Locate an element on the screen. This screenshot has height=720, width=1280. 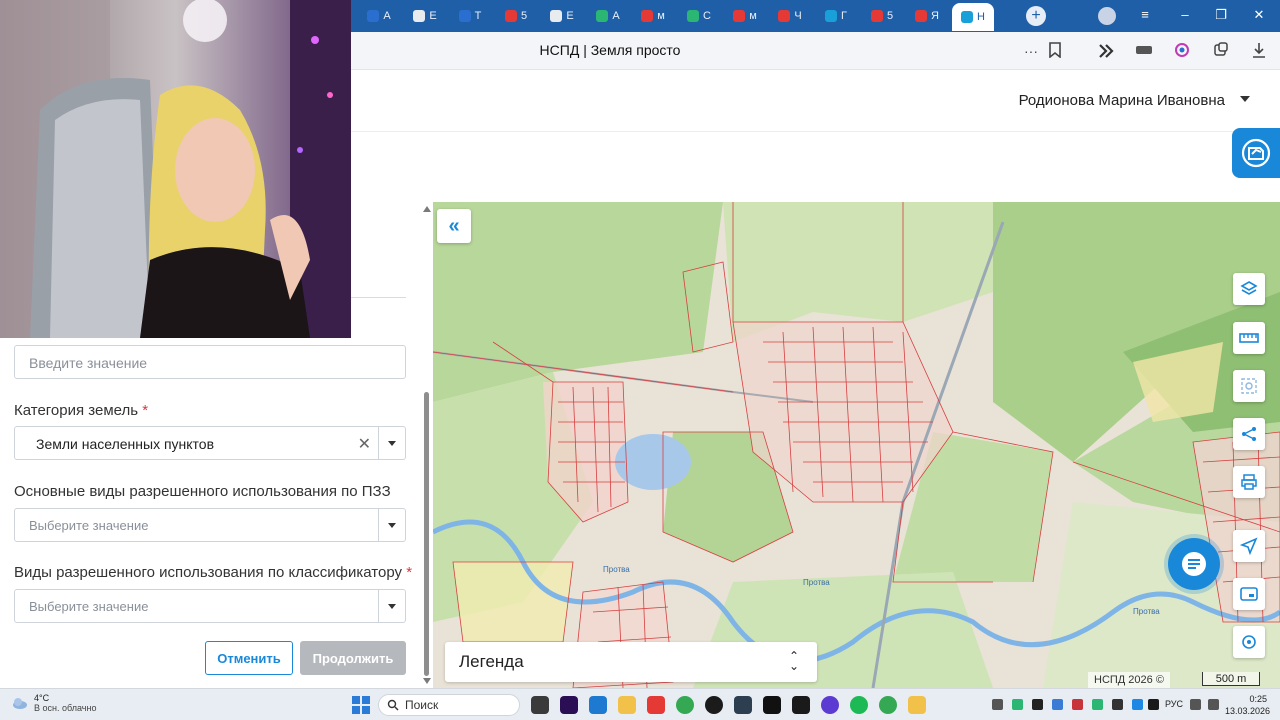
navigate-button is located at coordinates (1249, 546).